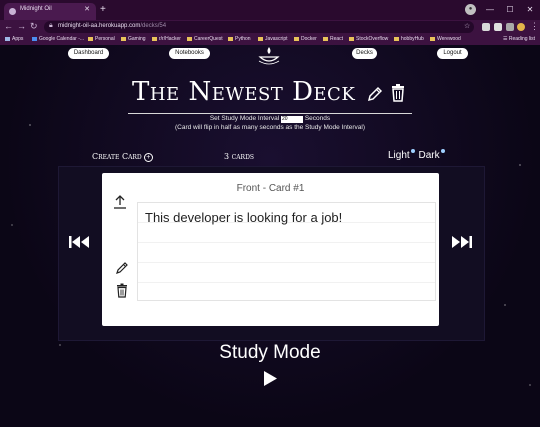  I want to click on bookmark-react: React, so click(333, 39).